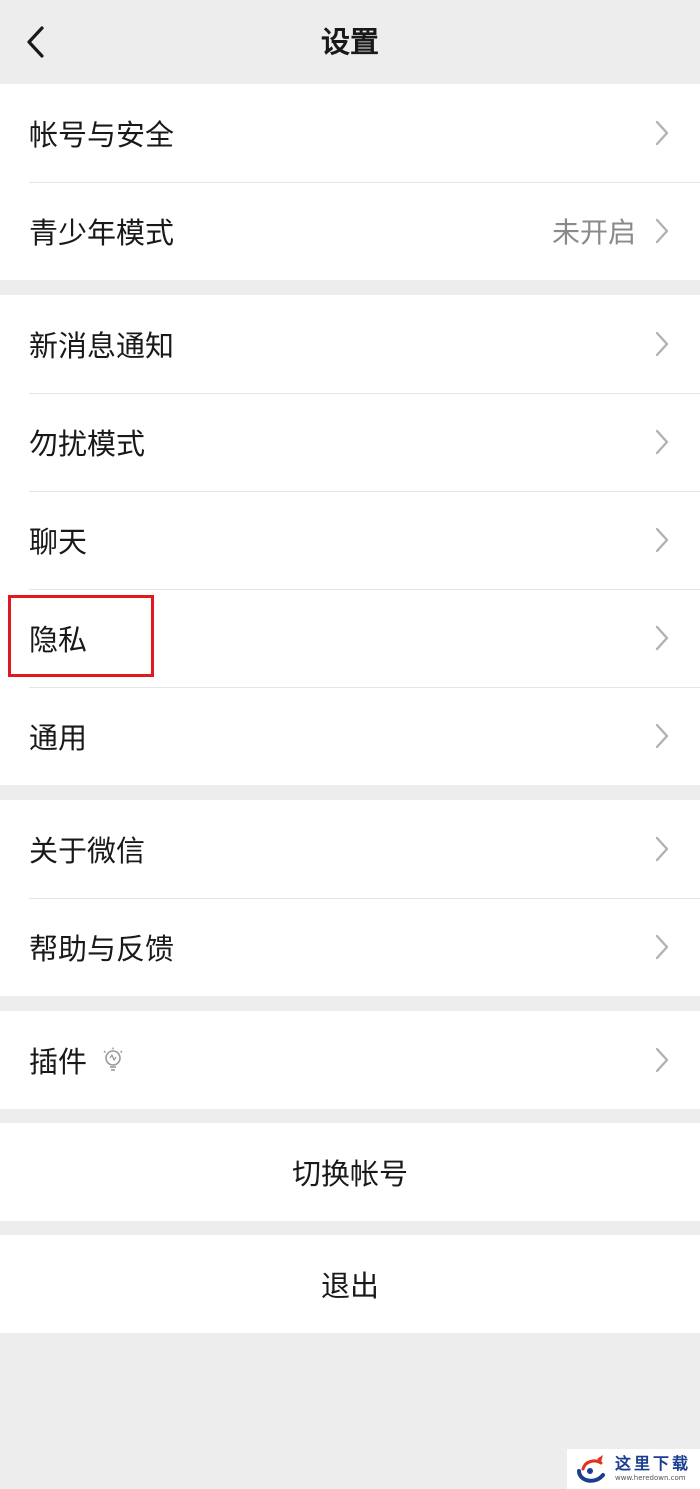 The image size is (700, 1489). Describe the element at coordinates (58, 738) in the screenshot. I see `settings-item-label: 通用` at that location.